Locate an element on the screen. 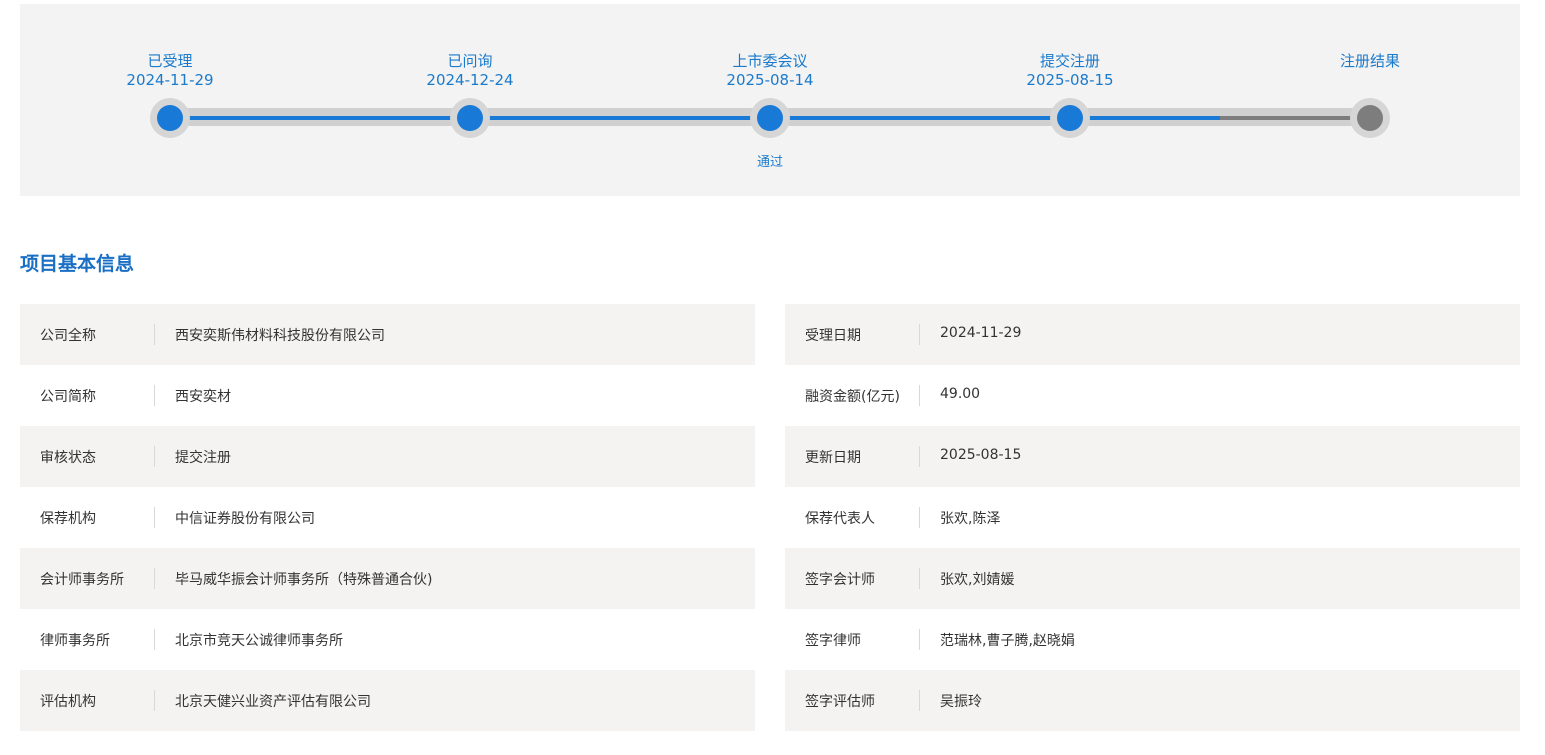 The height and width of the screenshot is (755, 1545). timeline-step-accepted: 已受理 2024-11-29 is located at coordinates (170, 100).